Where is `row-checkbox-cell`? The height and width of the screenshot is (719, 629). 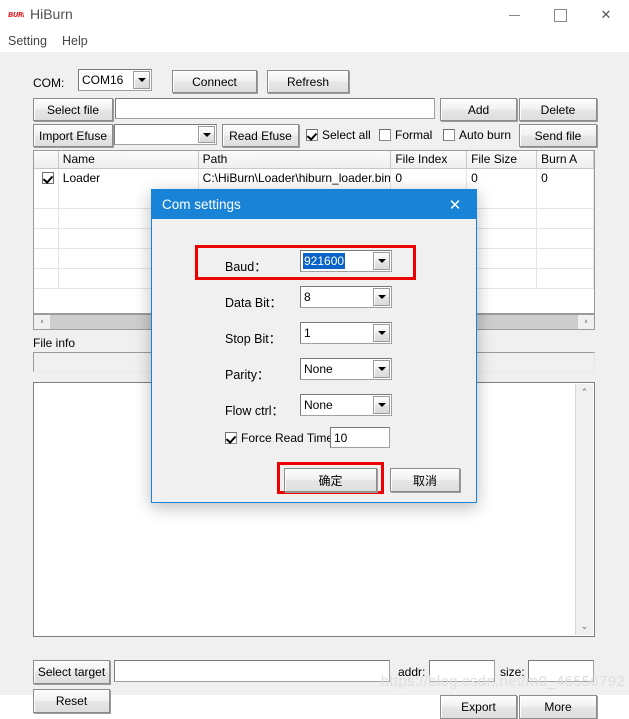
row-checkbox-cell is located at coordinates (46, 179).